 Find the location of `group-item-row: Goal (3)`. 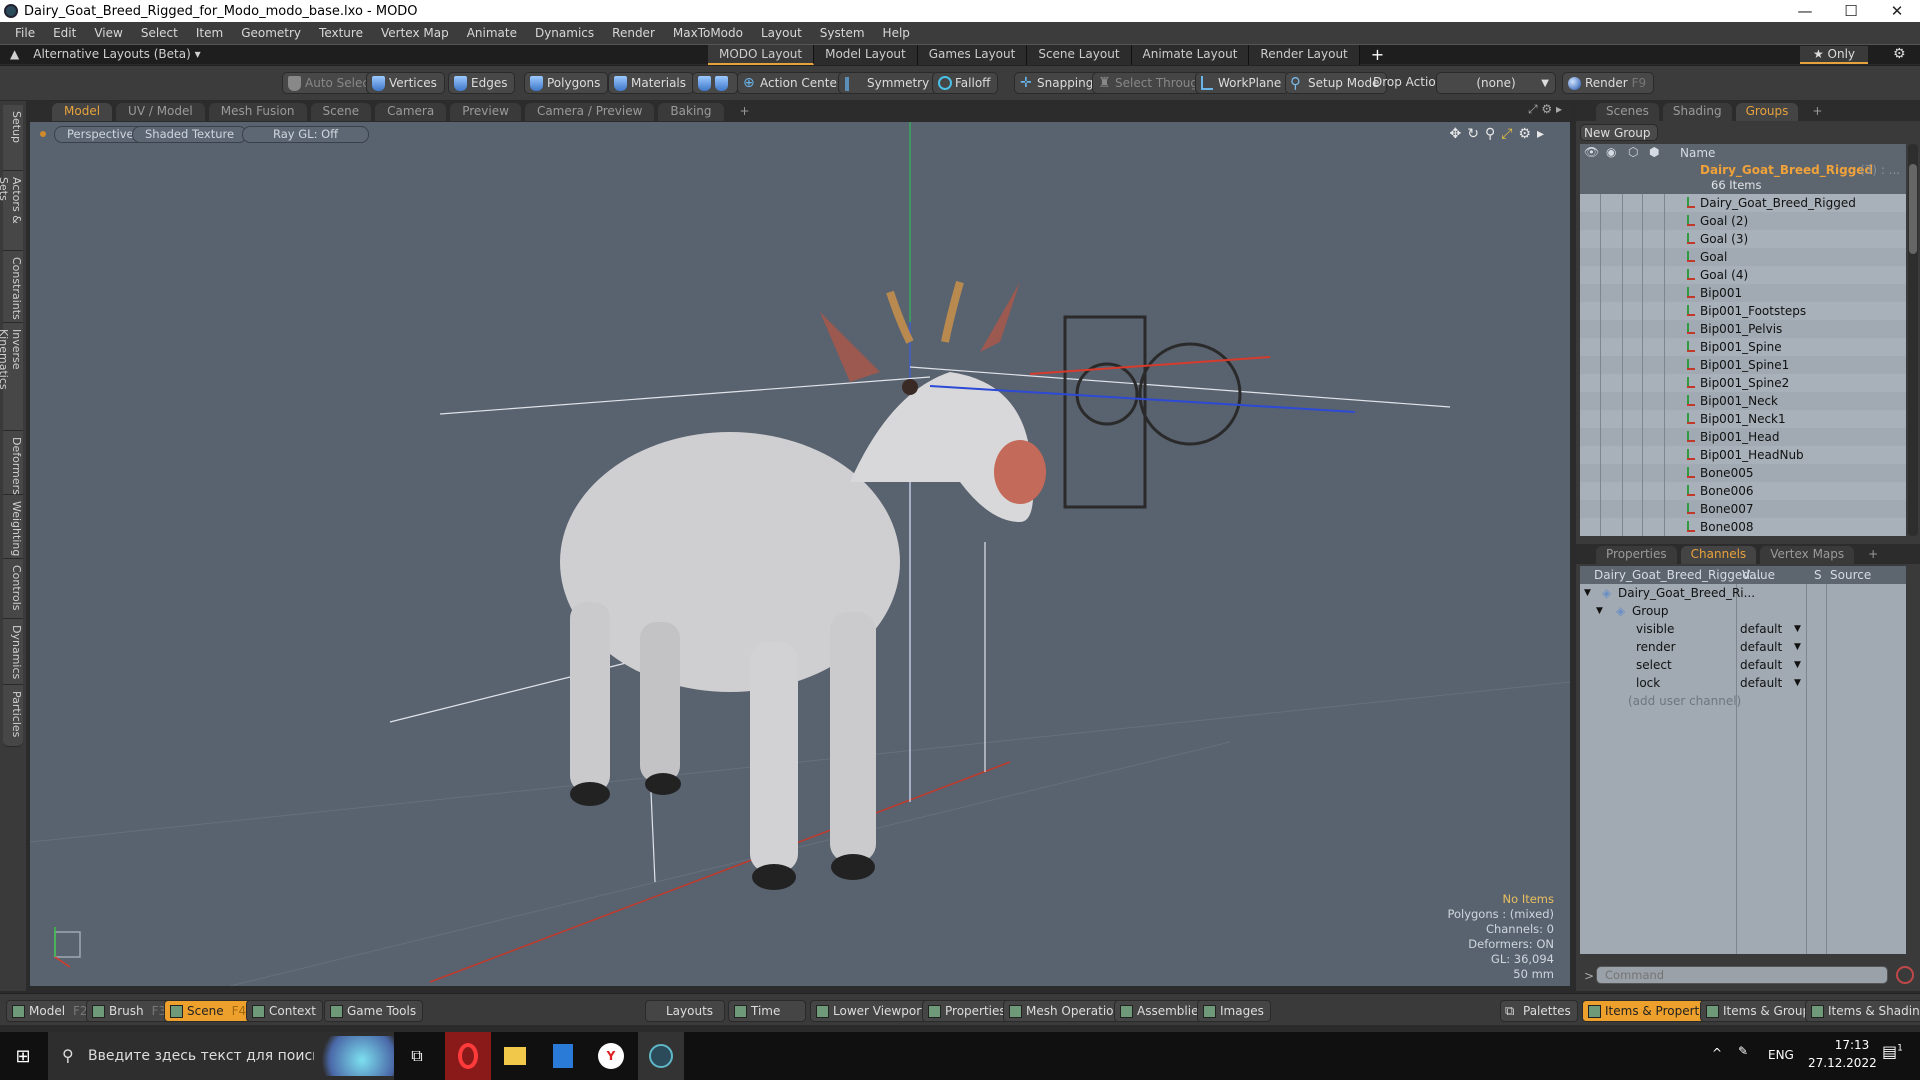

group-item-row: Goal (3) is located at coordinates (1743, 239).